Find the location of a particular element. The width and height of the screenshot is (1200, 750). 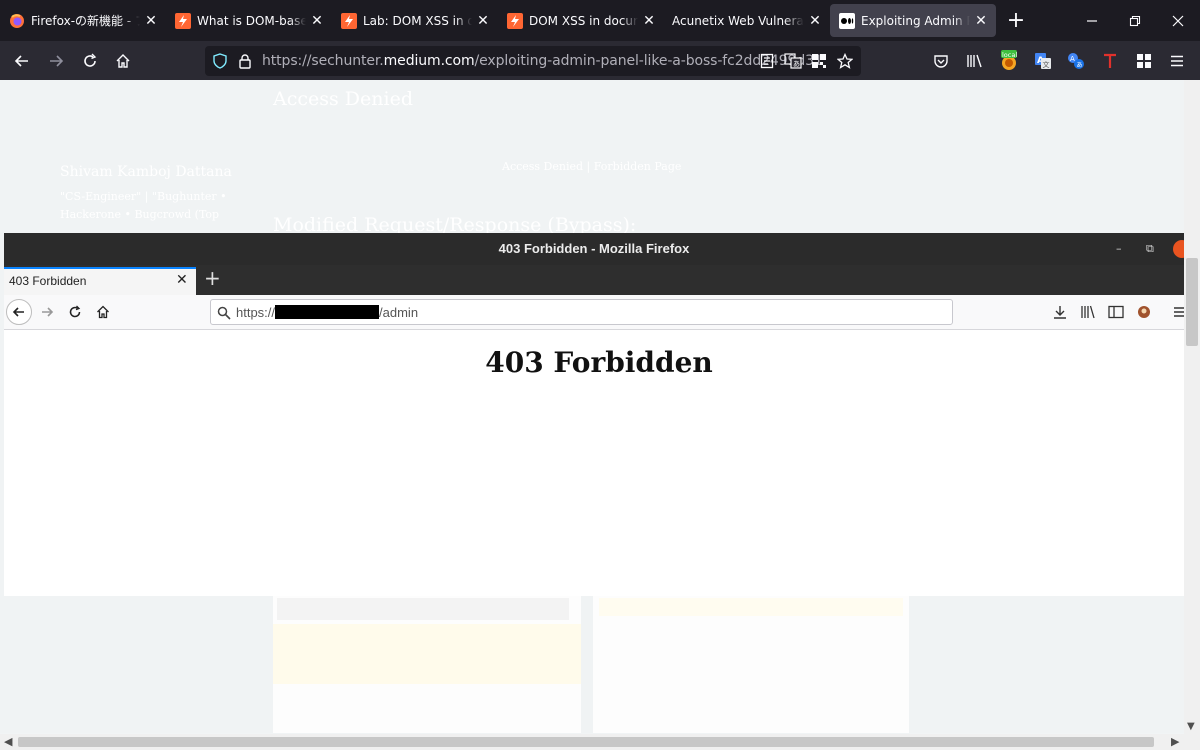

tab-title: Acunetix Web Vulnerability is located at coordinates (738, 20).